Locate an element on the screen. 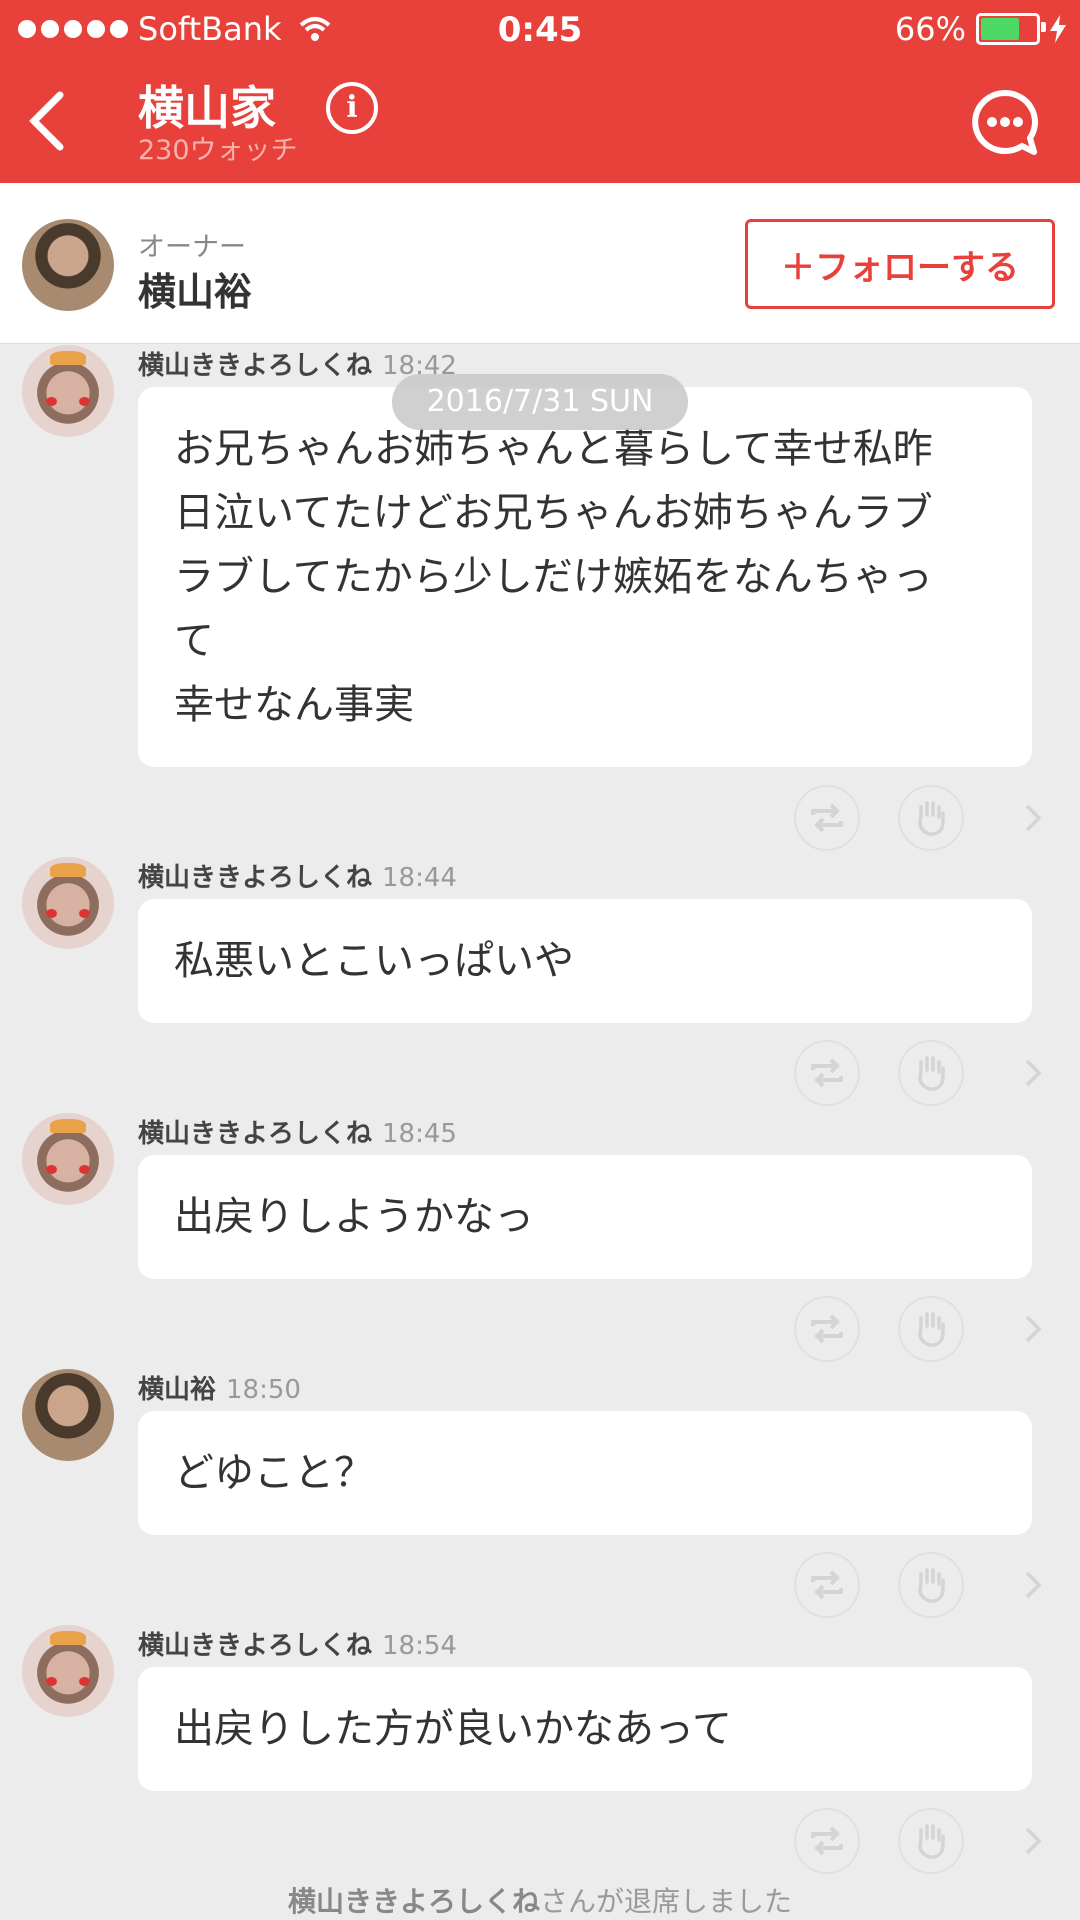 The width and height of the screenshot is (1080, 1920). sender-line: 横山ききよろしくね 18:45 is located at coordinates (297, 1131).